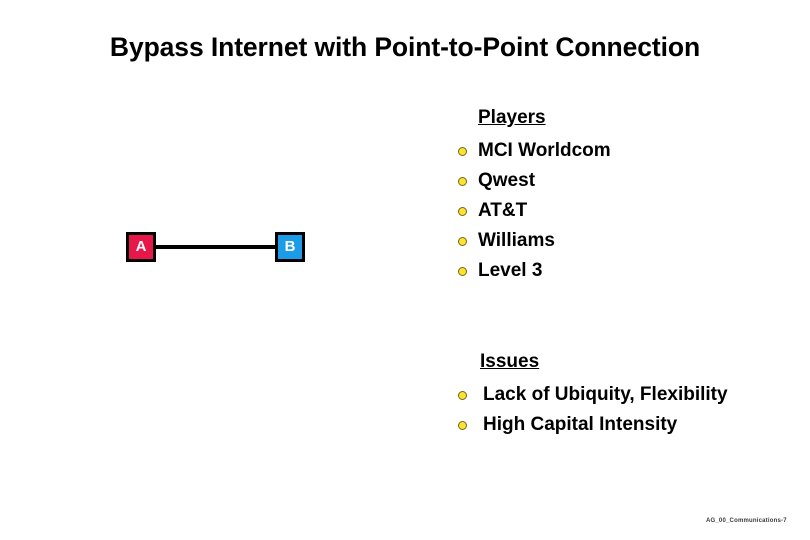 The width and height of the screenshot is (810, 540). I want to click on diagram-connector-line, so click(215, 247).